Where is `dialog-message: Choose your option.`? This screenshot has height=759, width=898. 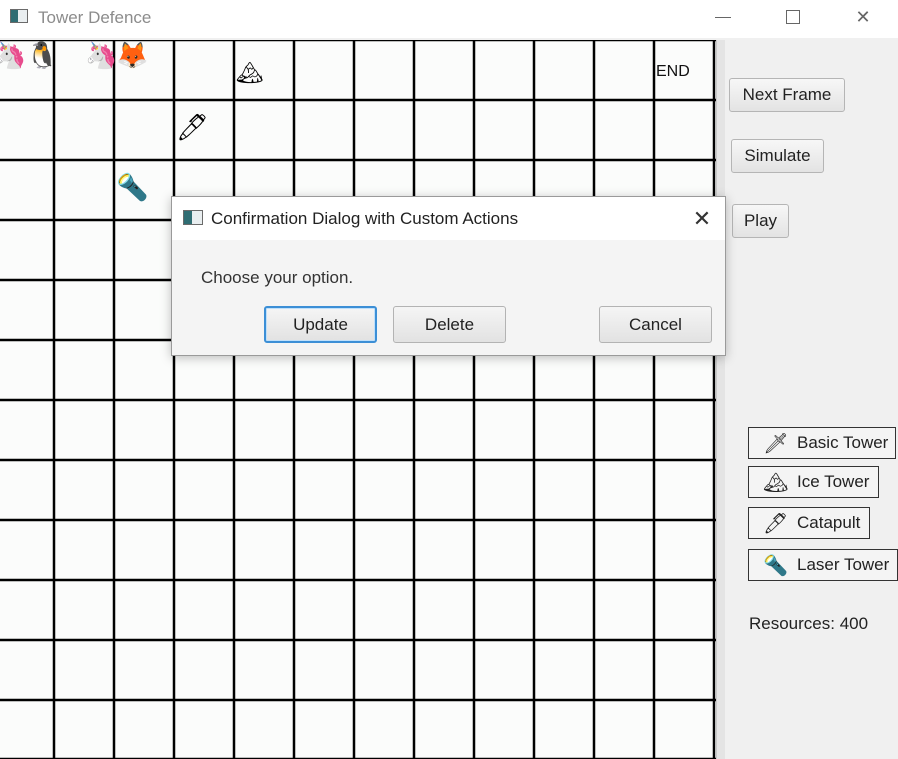 dialog-message: Choose your option. is located at coordinates (277, 277).